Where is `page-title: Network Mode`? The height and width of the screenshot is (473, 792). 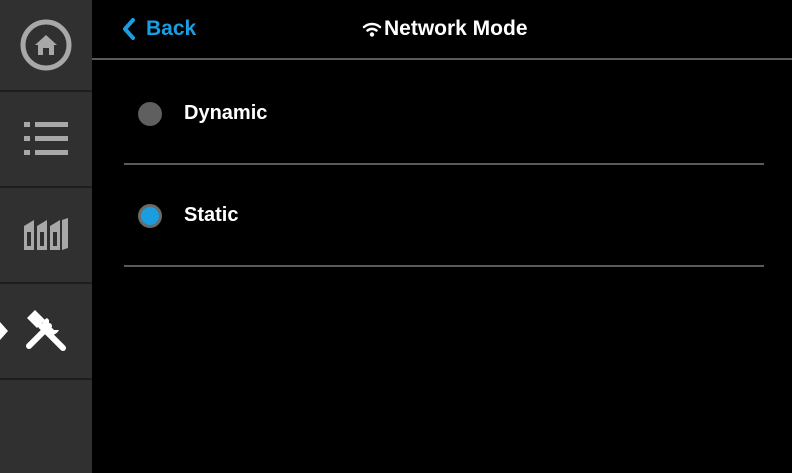
page-title: Network Mode is located at coordinates (445, 29).